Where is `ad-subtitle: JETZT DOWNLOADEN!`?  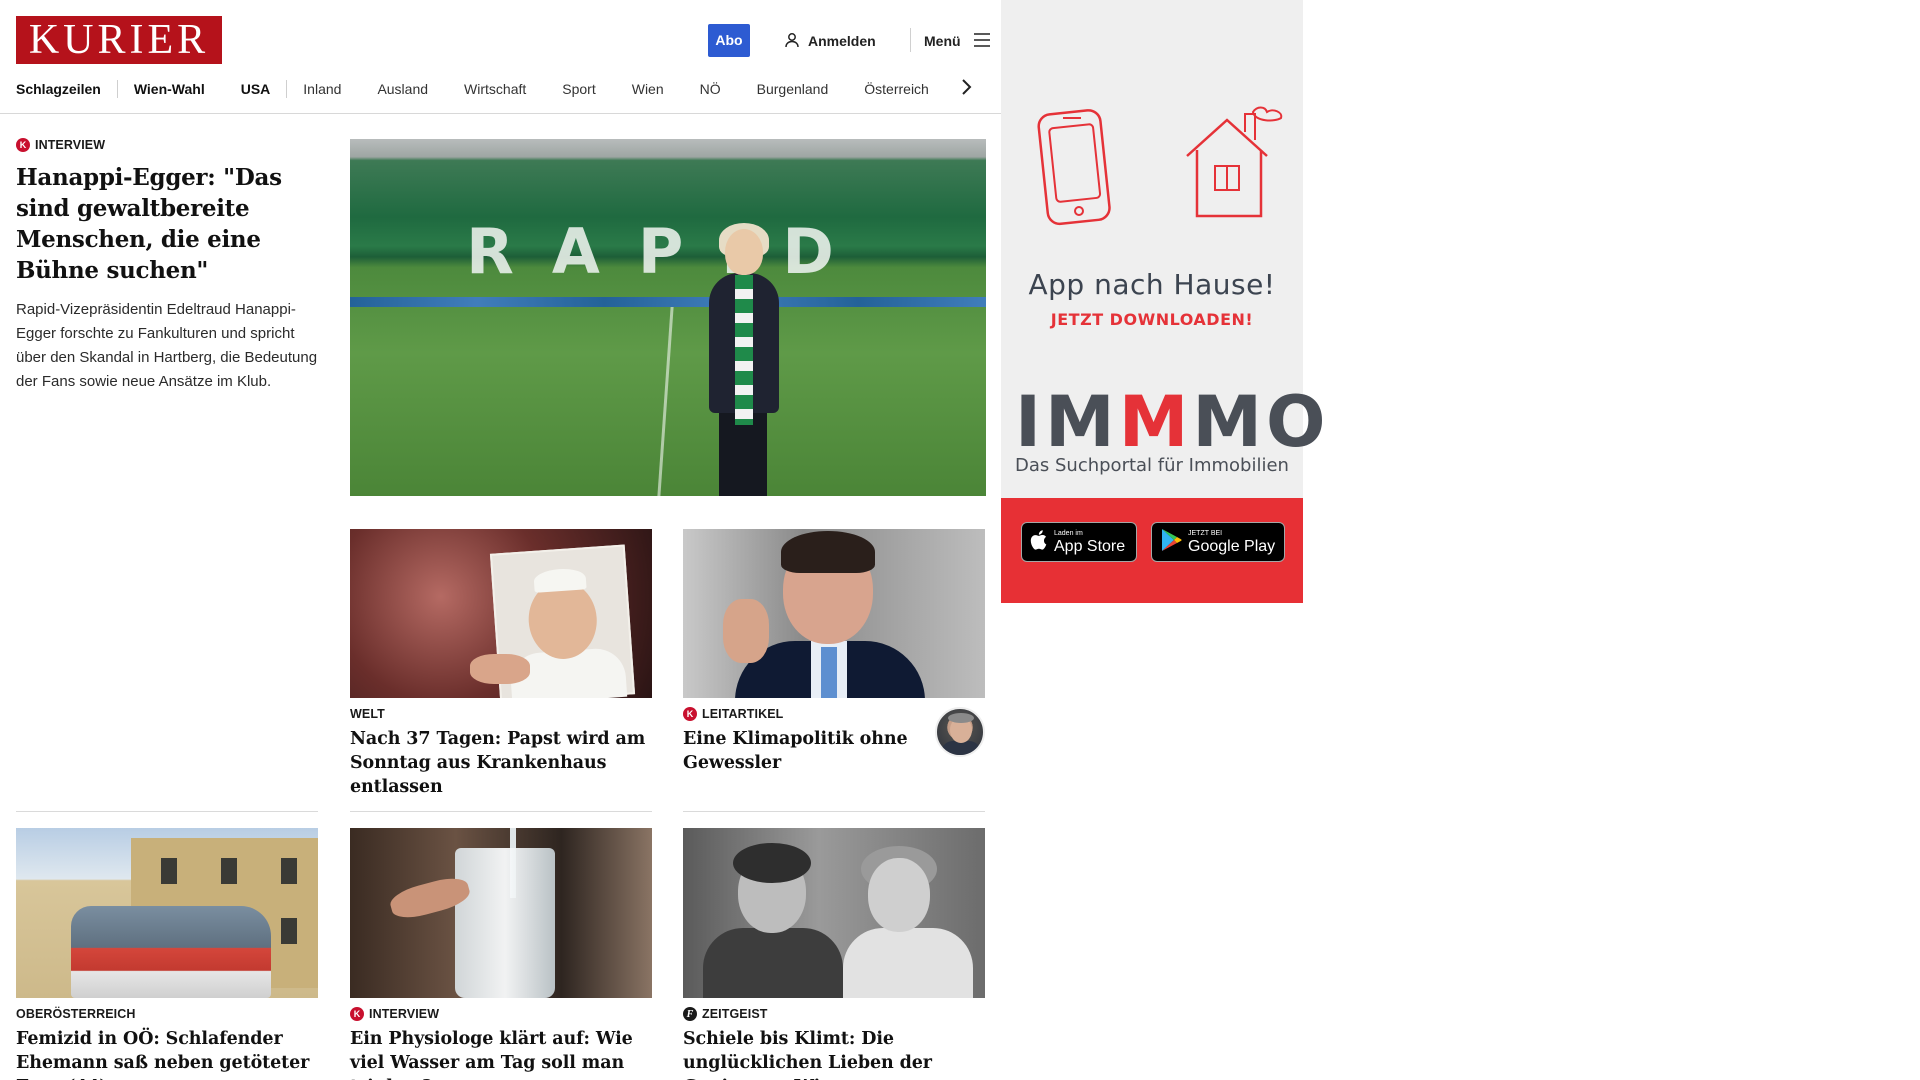 ad-subtitle: JETZT DOWNLOADEN! is located at coordinates (1152, 319).